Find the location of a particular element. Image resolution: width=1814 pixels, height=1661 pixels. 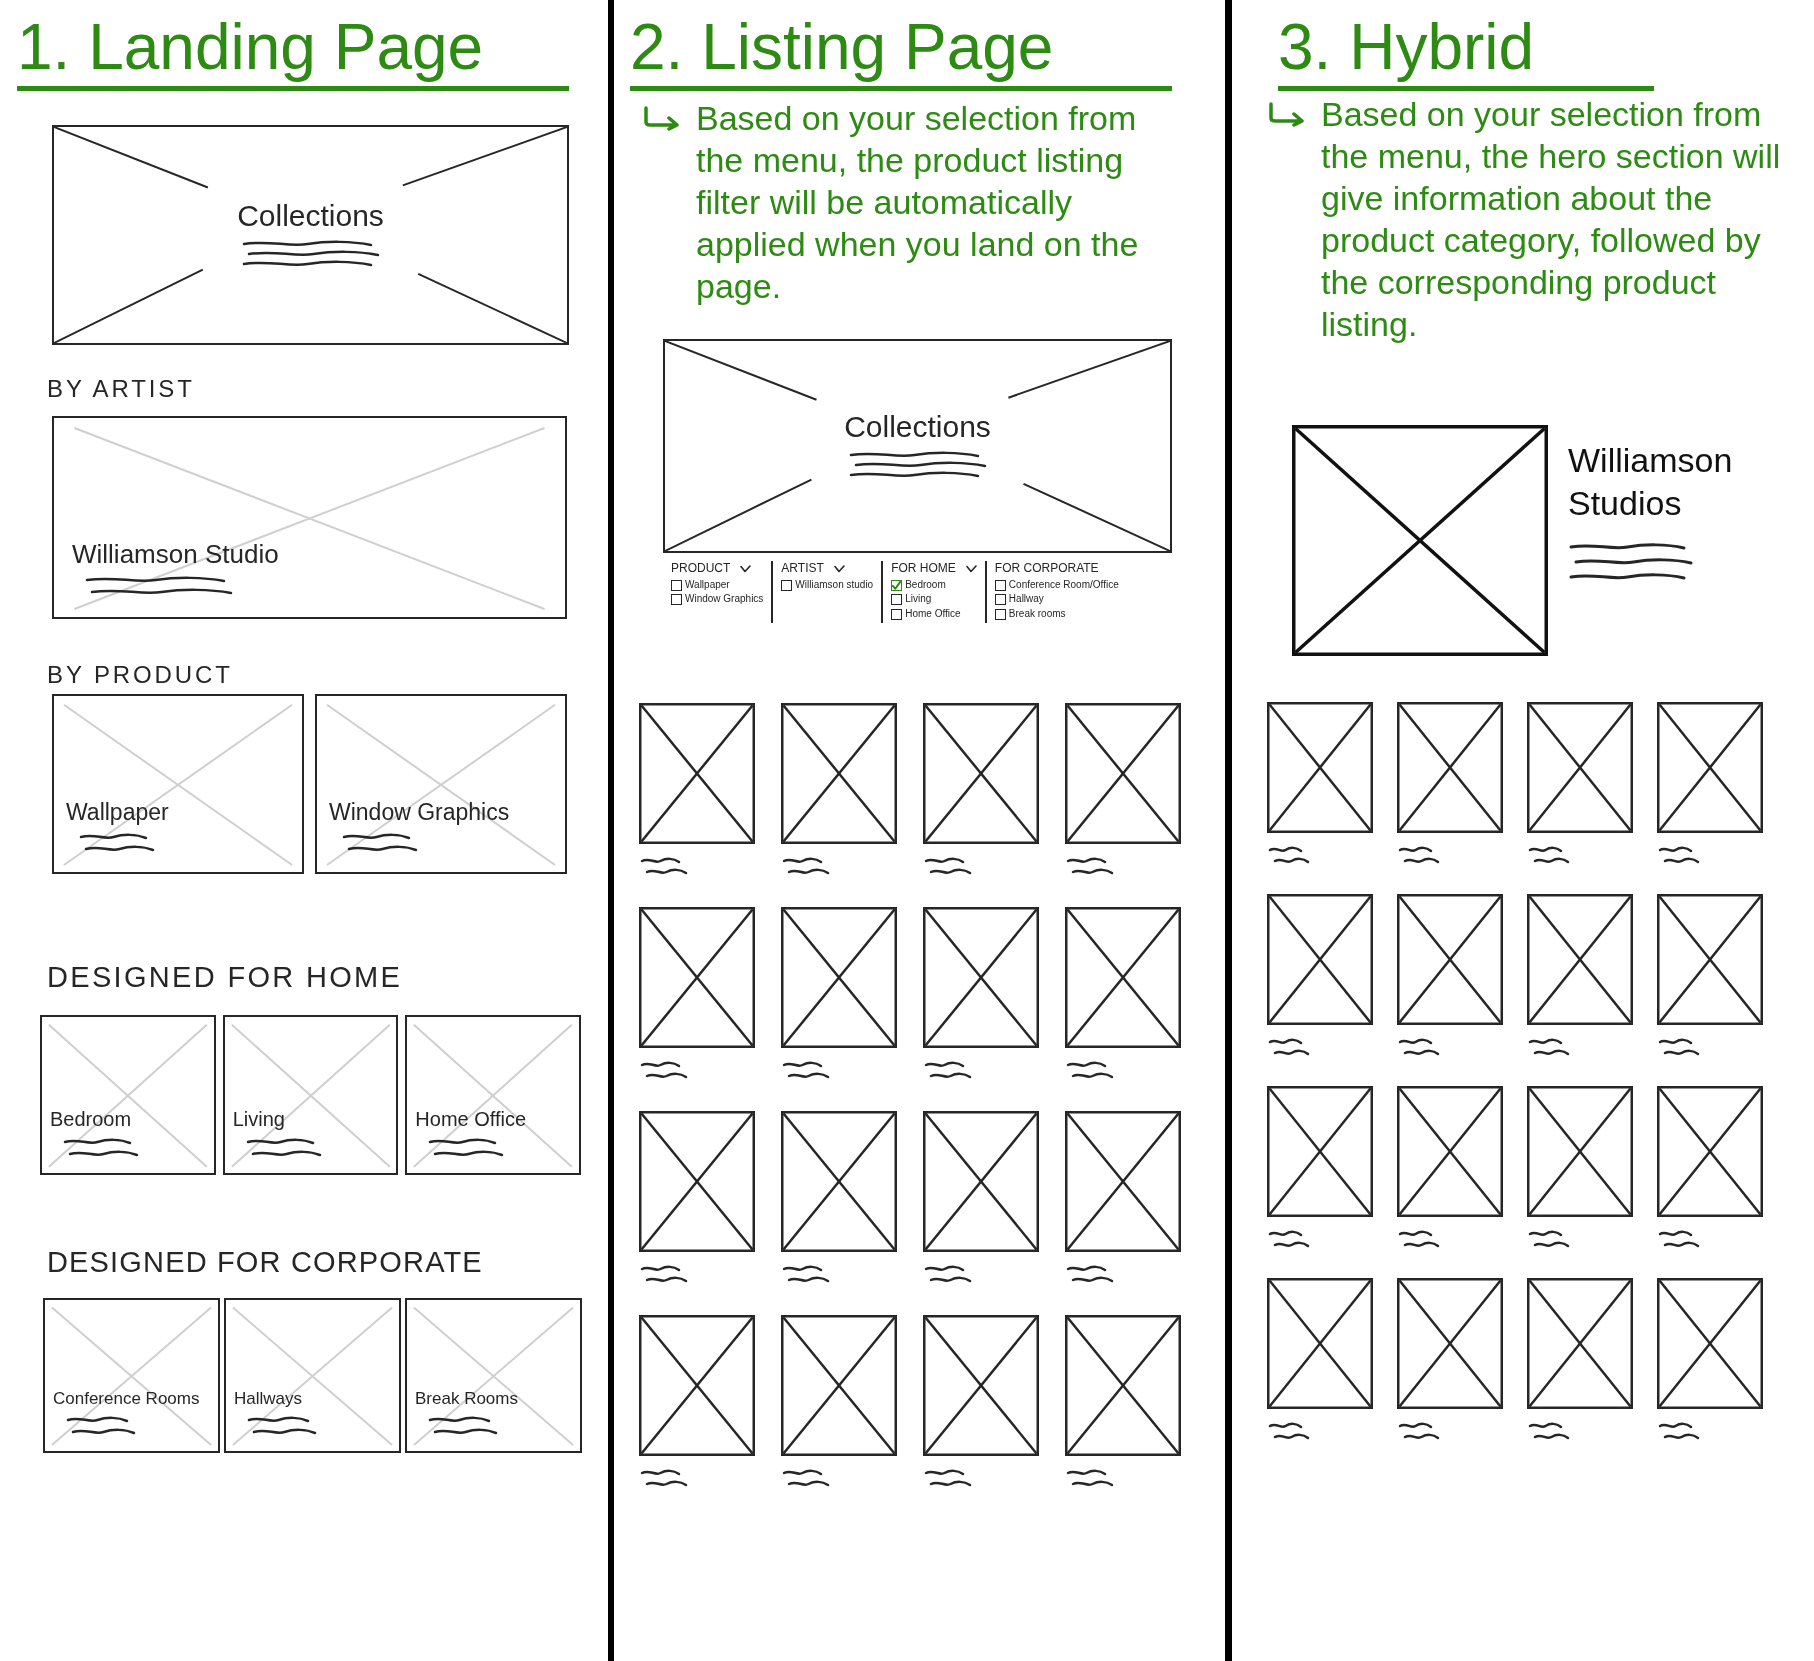

page-title: 3. Hybrid is located at coordinates (1466, 52).